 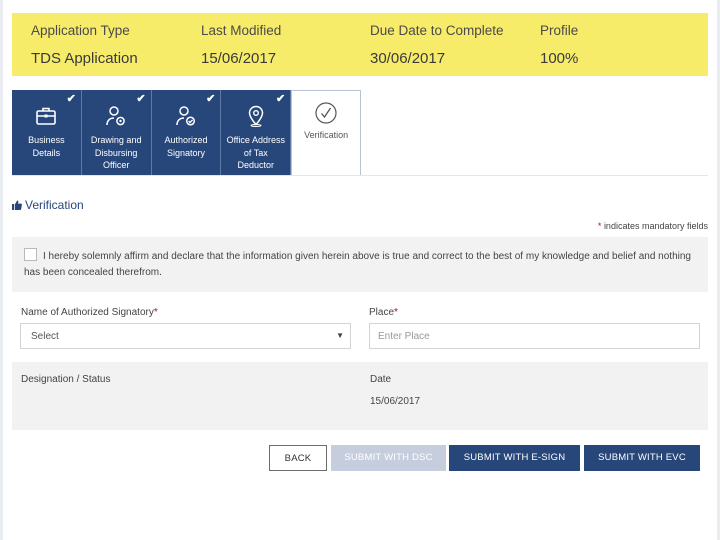 I want to click on place-label: Place*, so click(x=383, y=312).